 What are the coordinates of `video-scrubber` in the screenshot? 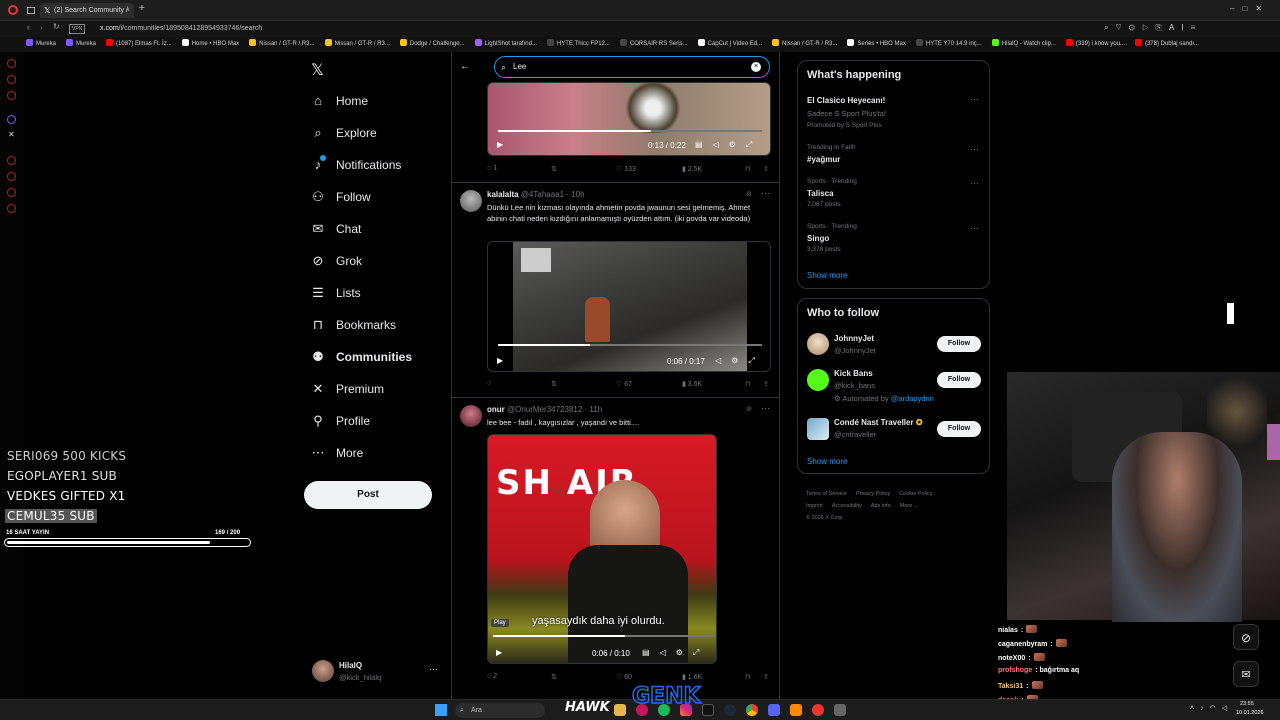 It's located at (630, 345).